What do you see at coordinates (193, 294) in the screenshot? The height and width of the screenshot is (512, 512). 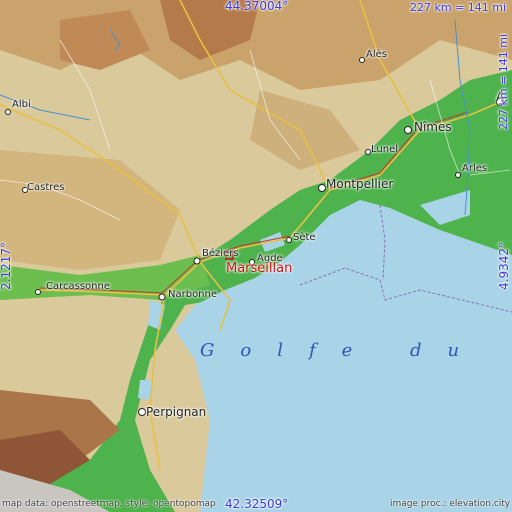 I see `label-narbonne: Narbonne` at bounding box center [193, 294].